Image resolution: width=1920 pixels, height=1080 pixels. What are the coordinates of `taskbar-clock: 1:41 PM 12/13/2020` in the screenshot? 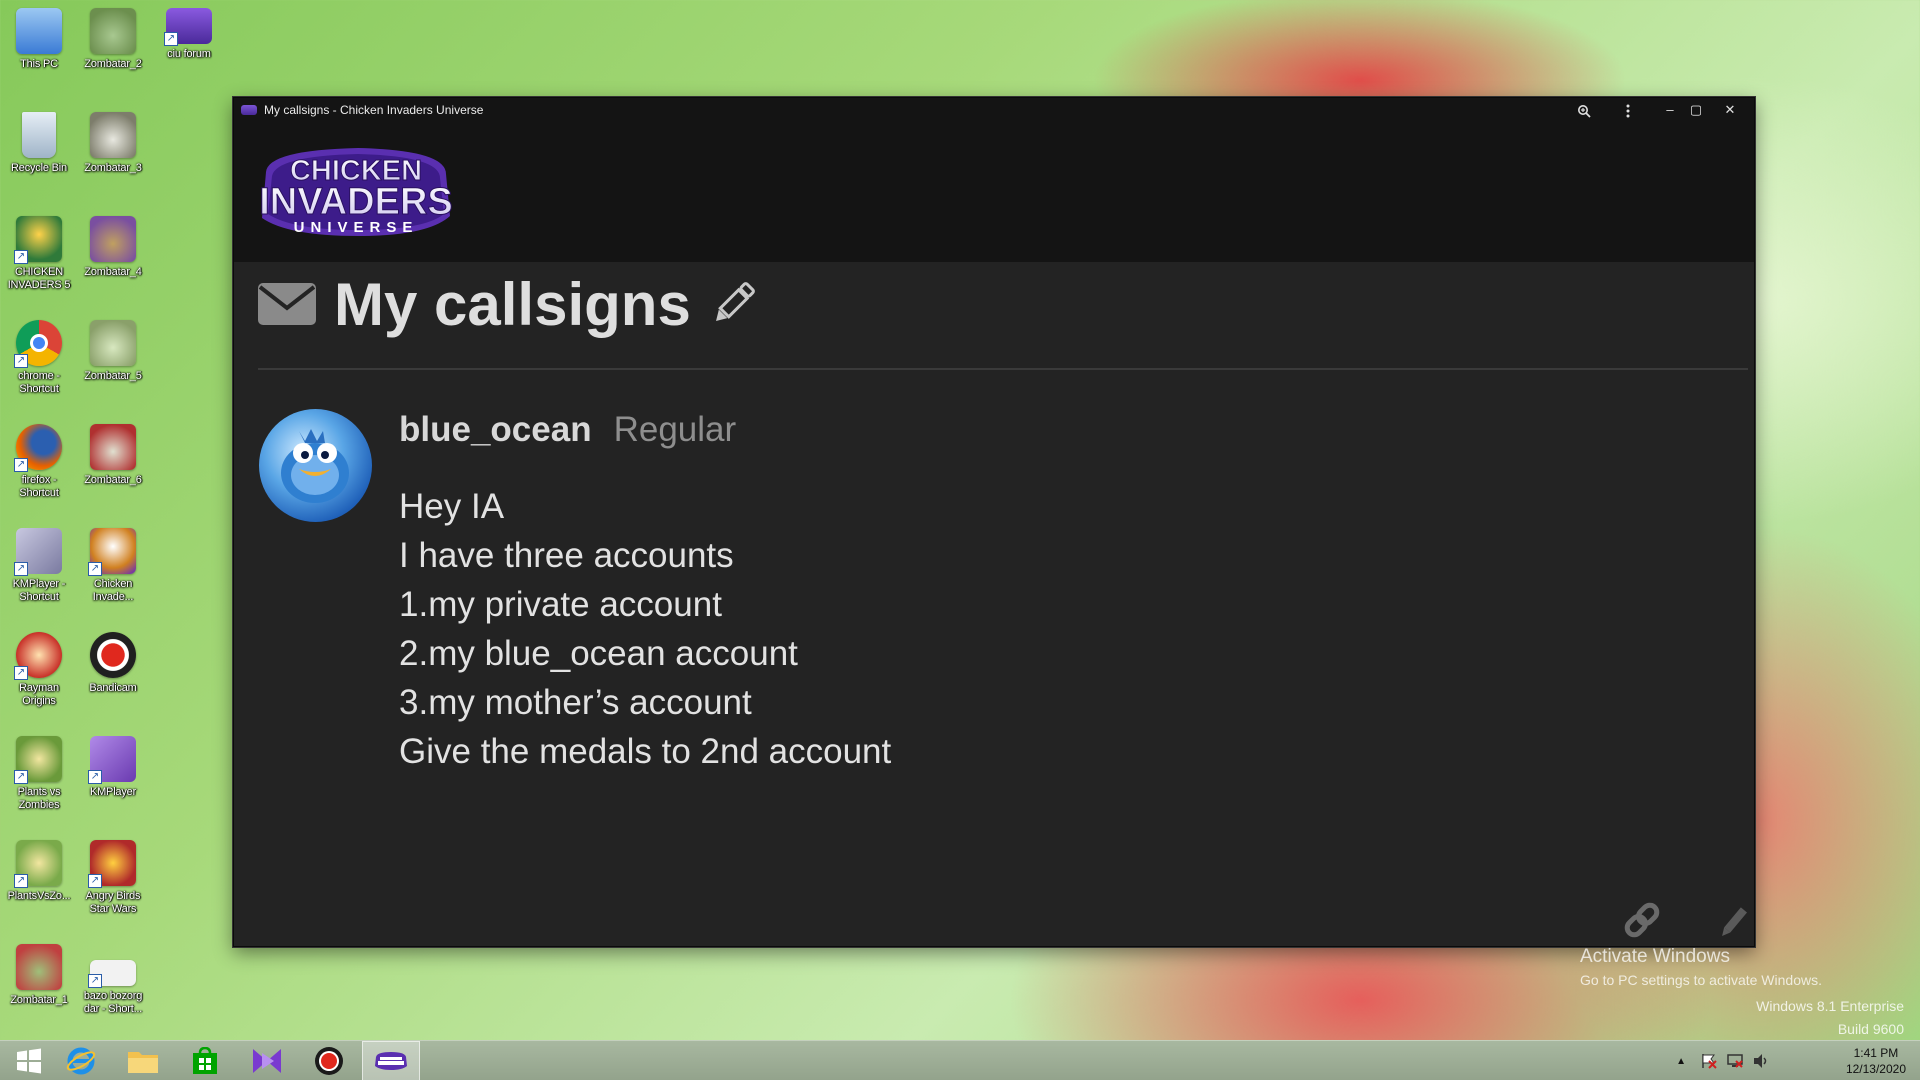 It's located at (1876, 1061).